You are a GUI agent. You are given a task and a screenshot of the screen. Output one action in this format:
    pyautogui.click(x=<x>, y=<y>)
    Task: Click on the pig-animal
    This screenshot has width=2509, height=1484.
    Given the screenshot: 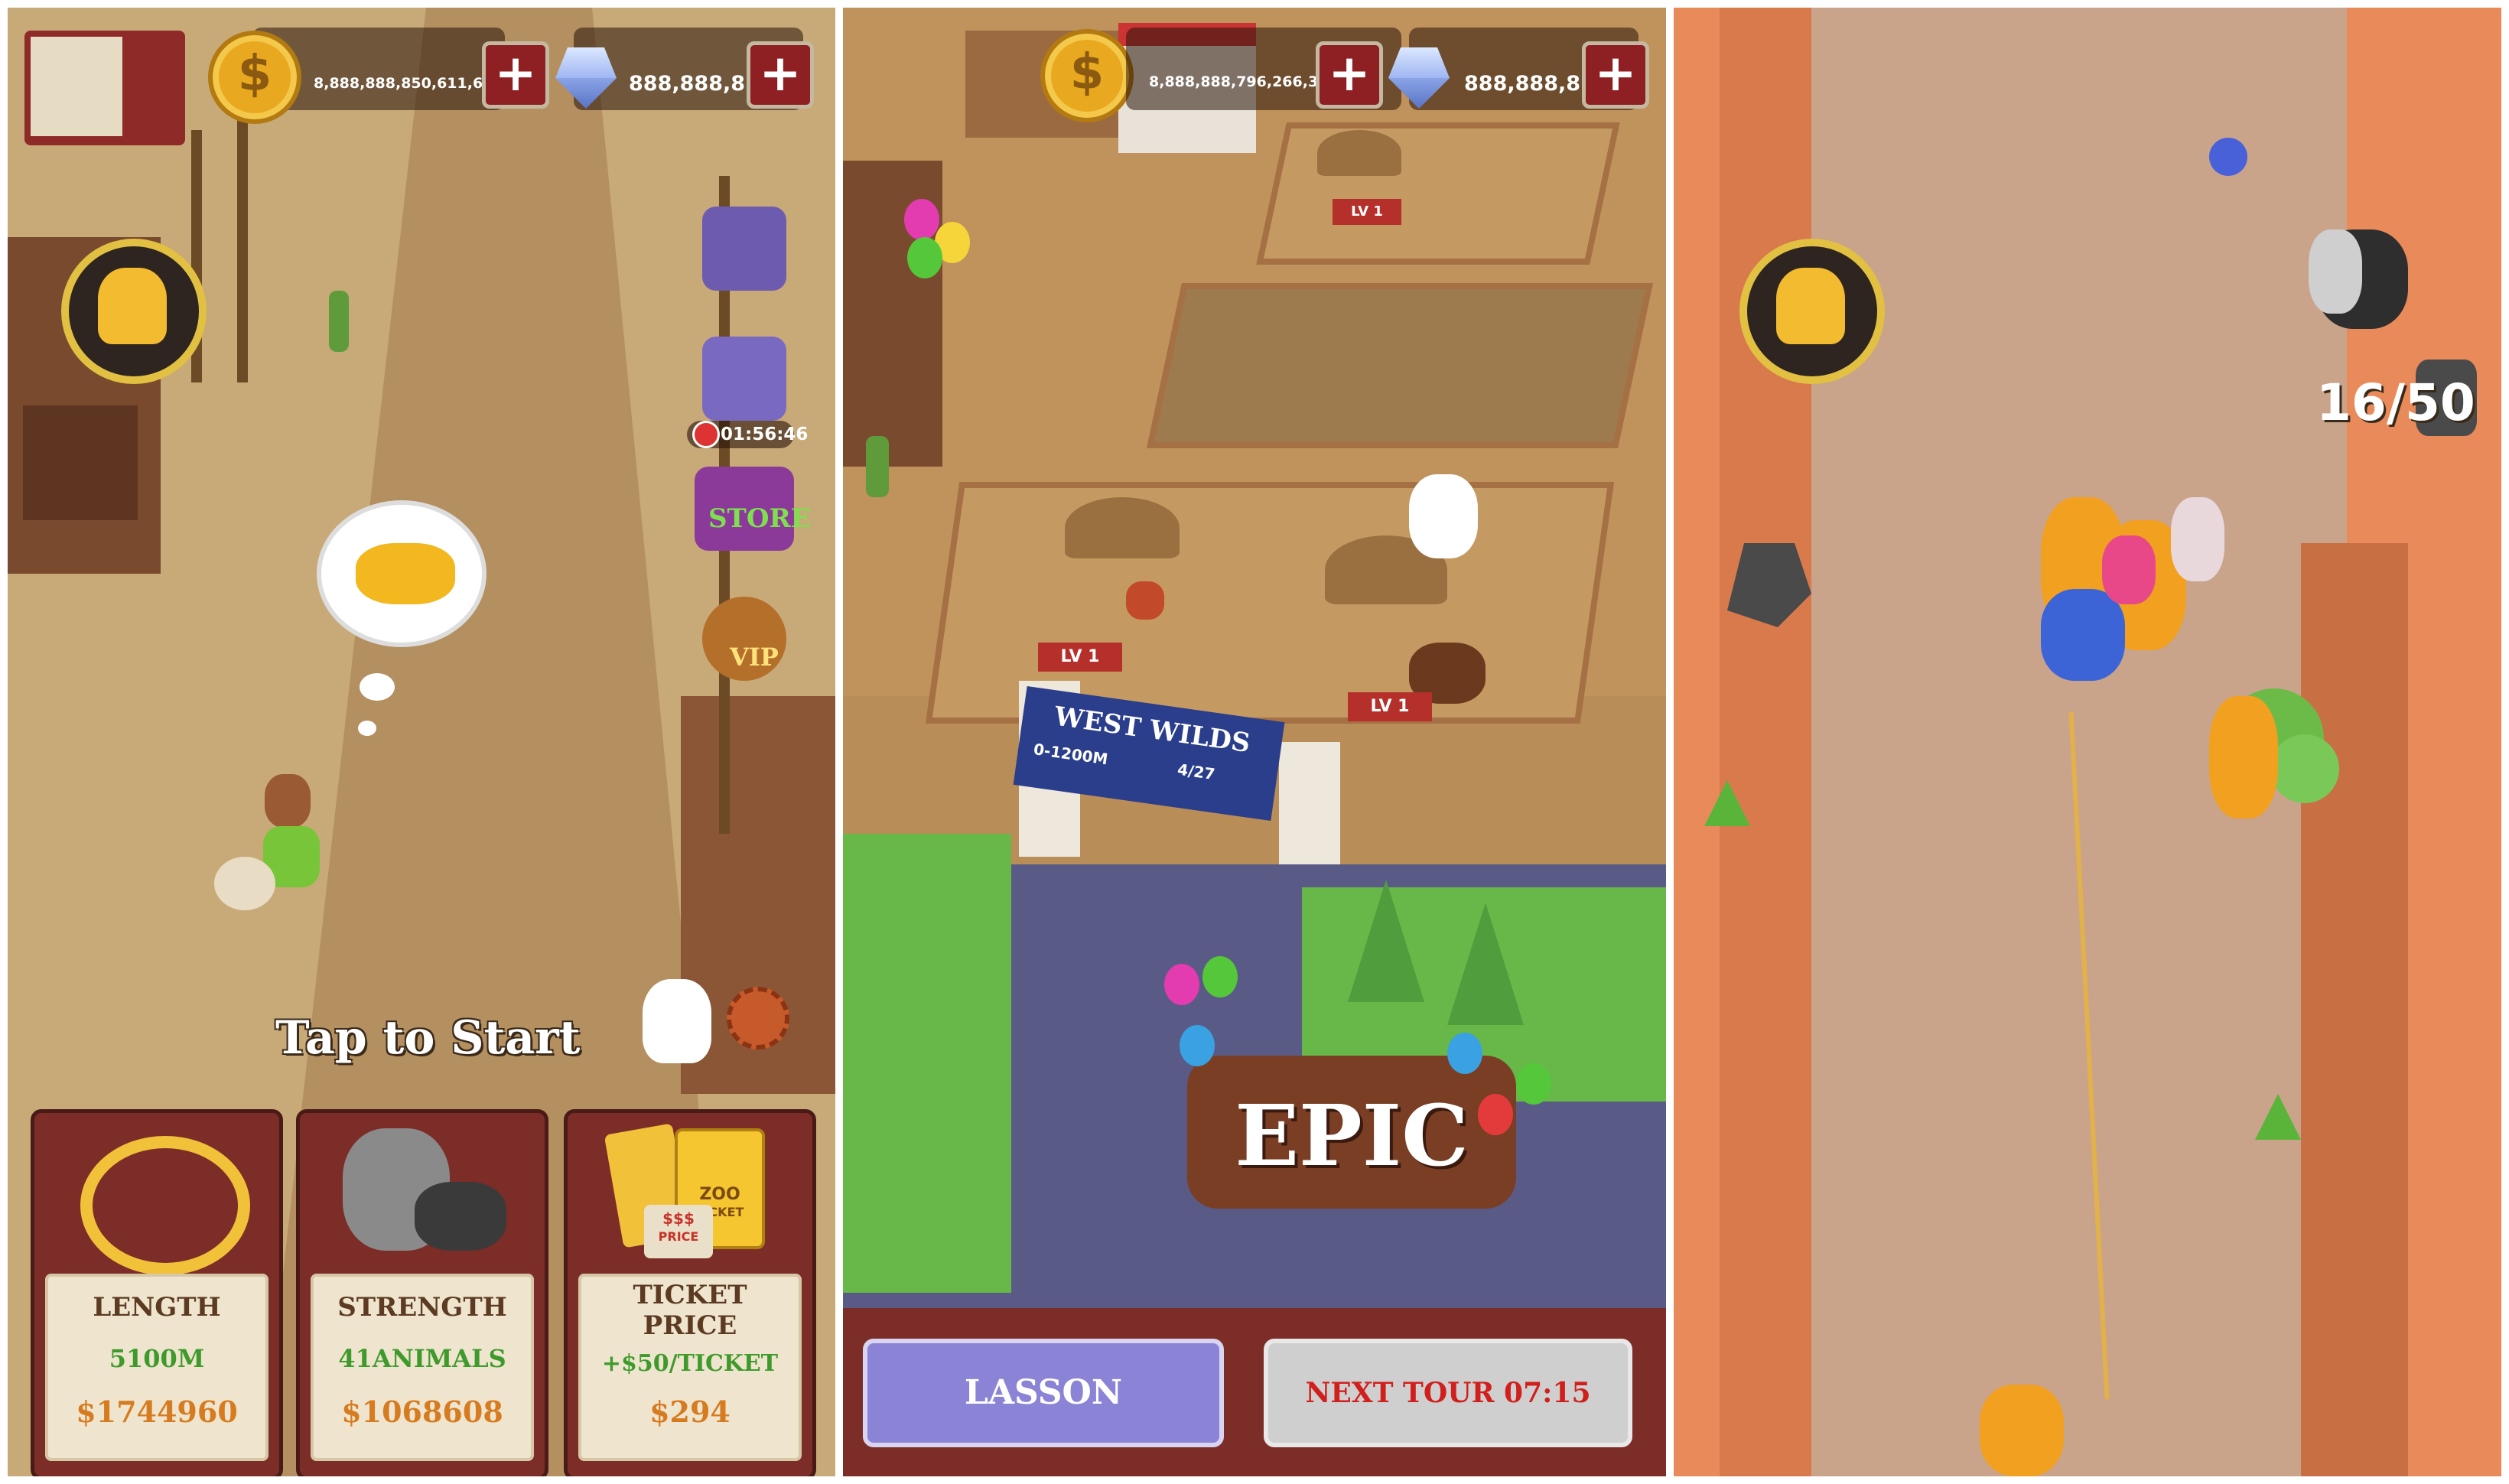 What is the action you would take?
    pyautogui.click(x=2197, y=539)
    